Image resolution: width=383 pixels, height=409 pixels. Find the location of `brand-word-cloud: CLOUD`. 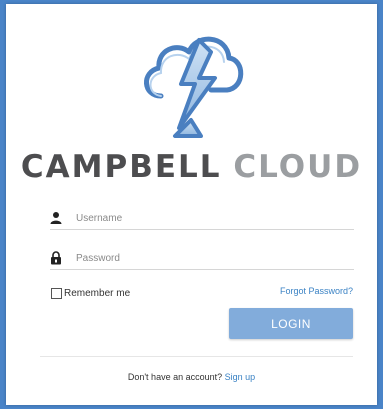

brand-word-cloud: CLOUD is located at coordinates (298, 167).